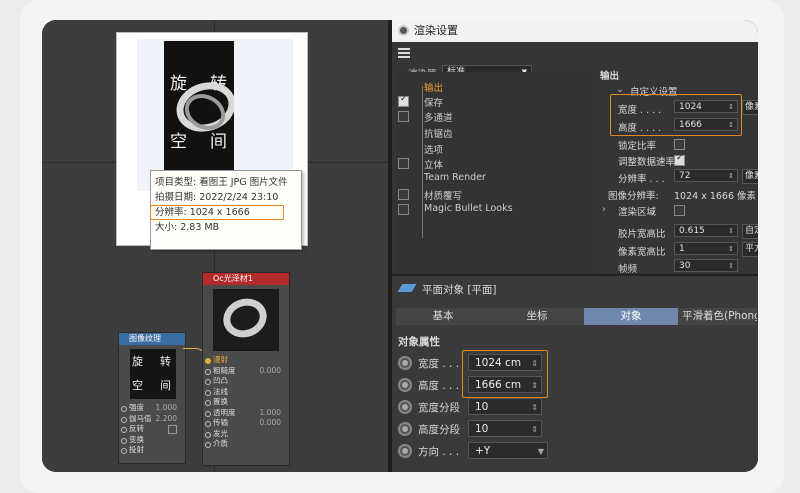 The width and height of the screenshot is (800, 493). I want to click on tree-item-team-render: Team Render, so click(455, 177).